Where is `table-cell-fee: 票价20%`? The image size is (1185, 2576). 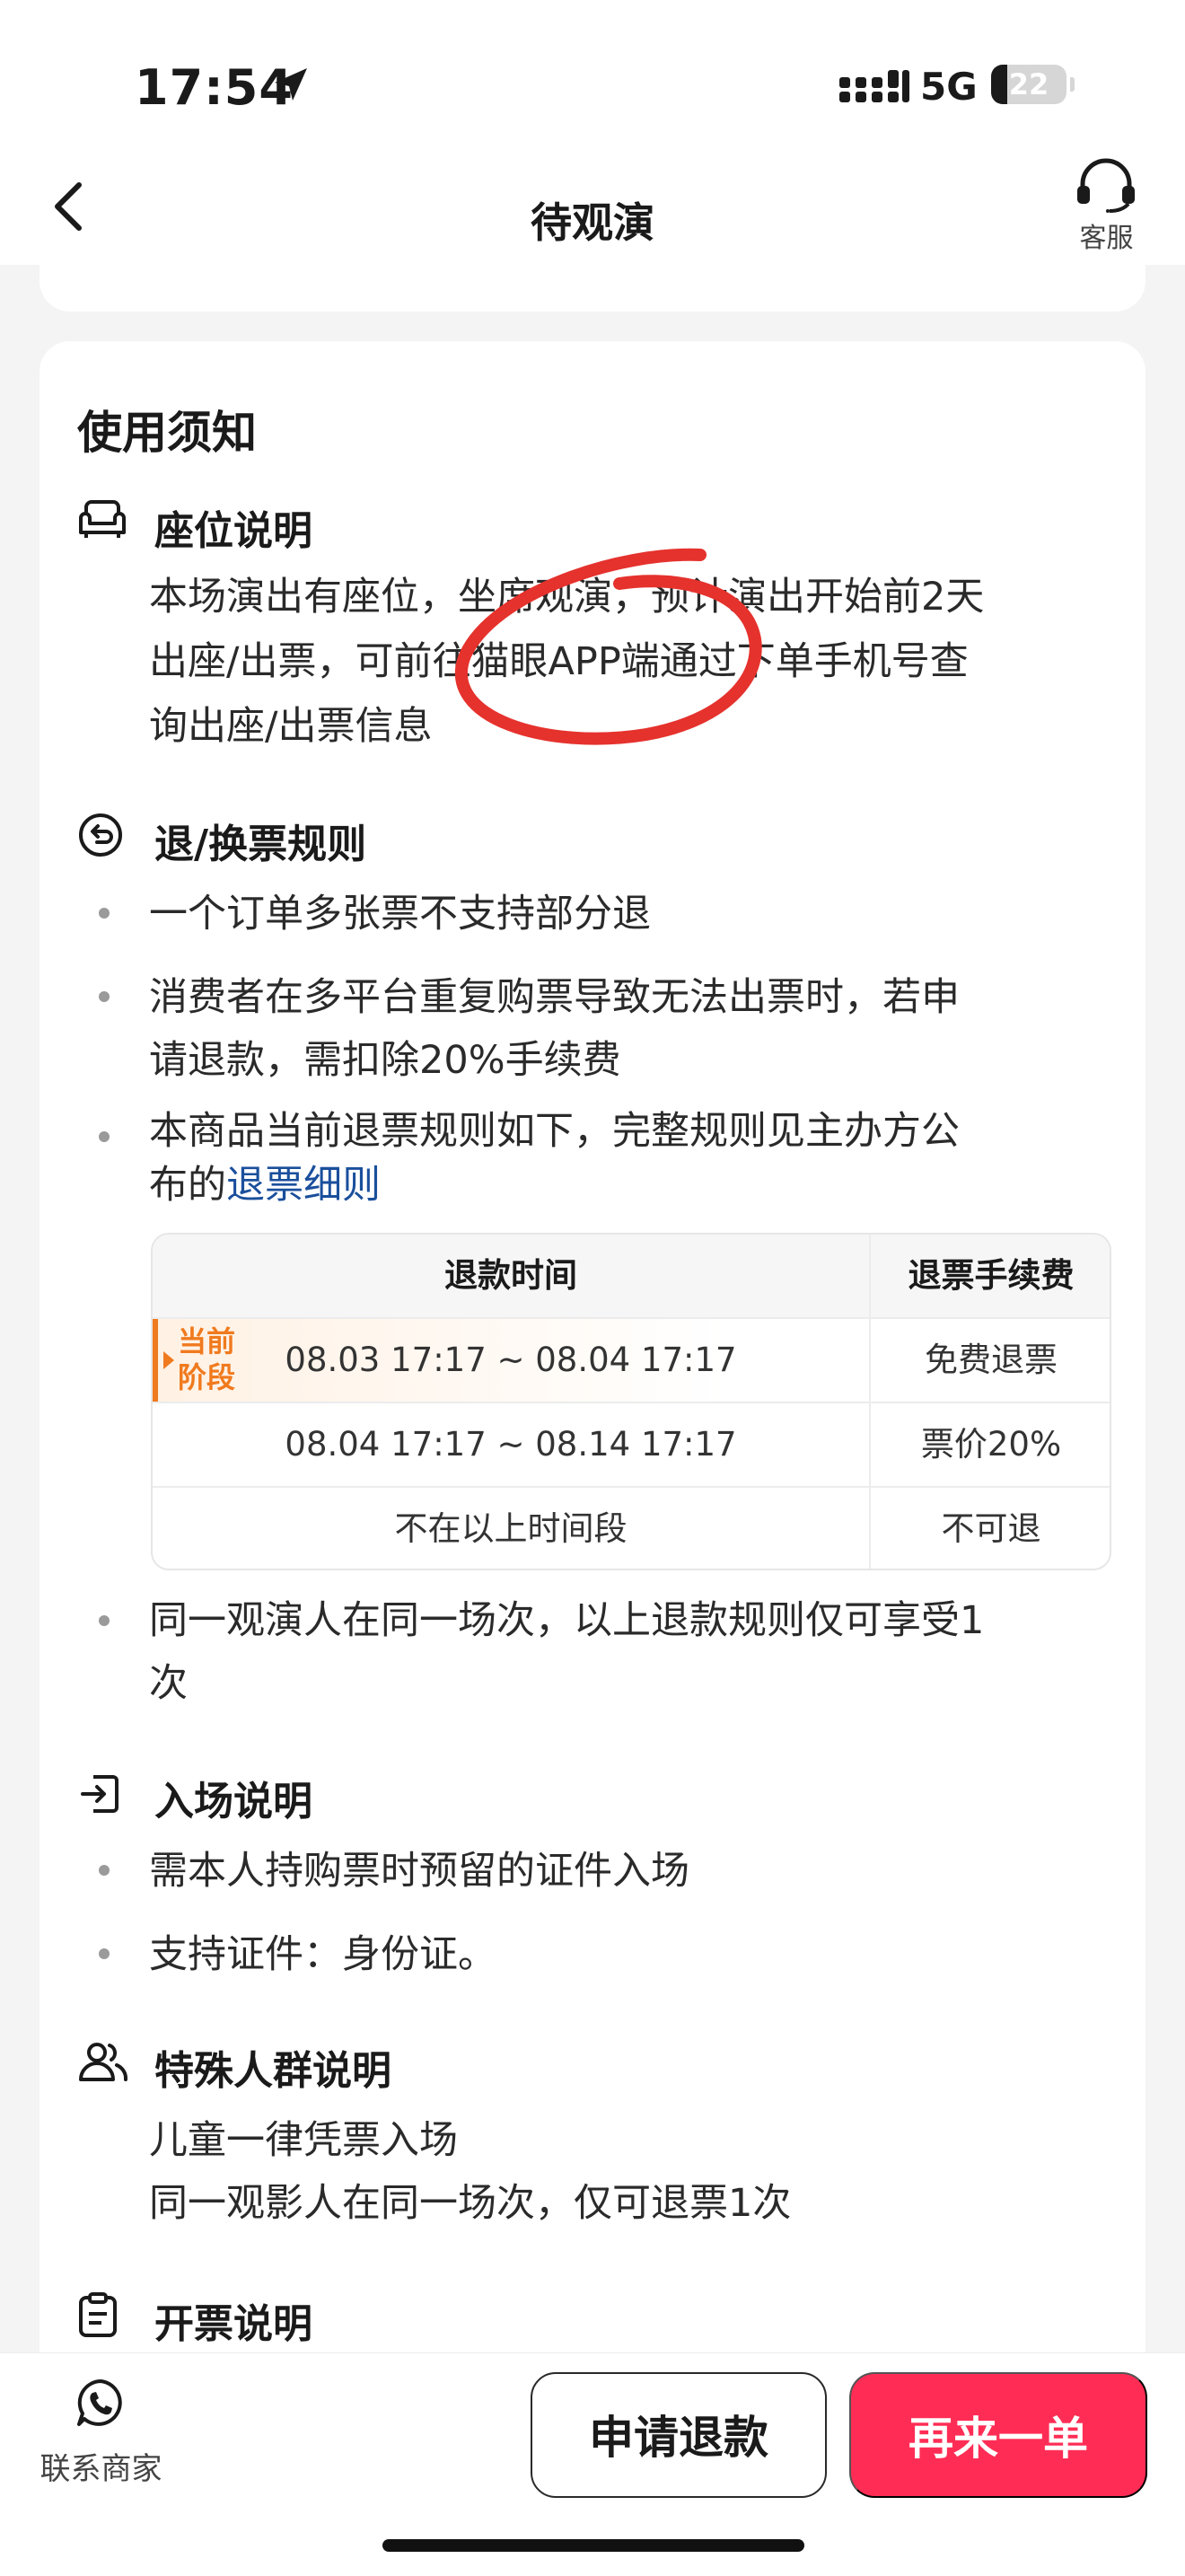
table-cell-fee: 票价20% is located at coordinates (989, 1444).